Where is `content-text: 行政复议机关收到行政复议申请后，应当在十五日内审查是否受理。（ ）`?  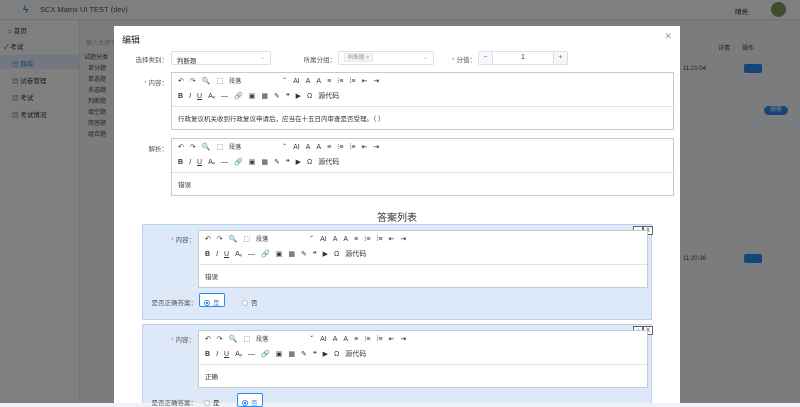 content-text: 行政复议机关收到行政复议申请后，应当在十五日内审查是否受理。（ ） is located at coordinates (422, 118).